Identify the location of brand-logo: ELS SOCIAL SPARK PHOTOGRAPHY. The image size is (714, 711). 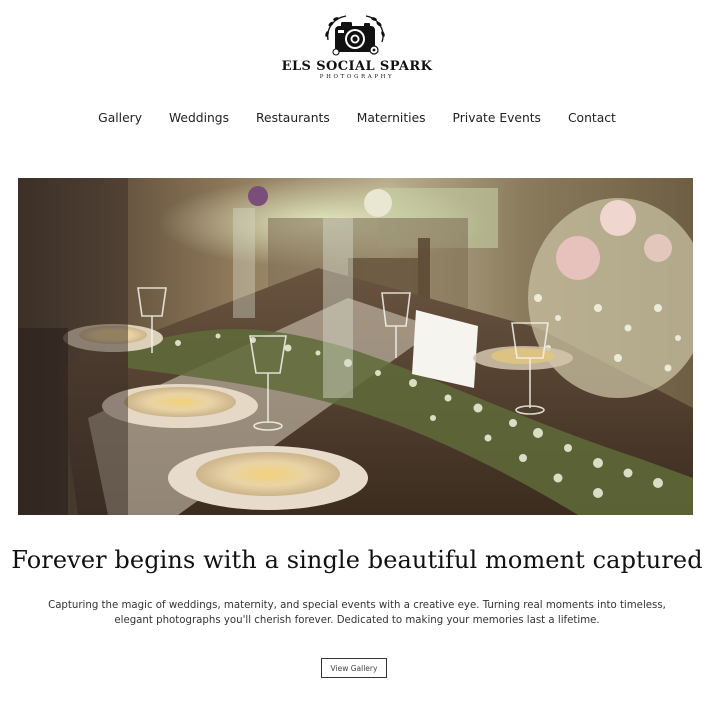
(357, 47).